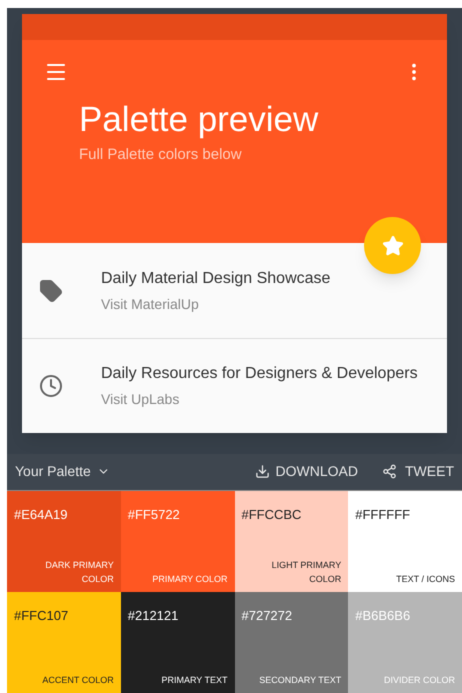 The height and width of the screenshot is (693, 462). Describe the element at coordinates (177, 642) in the screenshot. I see `color-swatch: #212121 PRIMARY TEXT` at that location.